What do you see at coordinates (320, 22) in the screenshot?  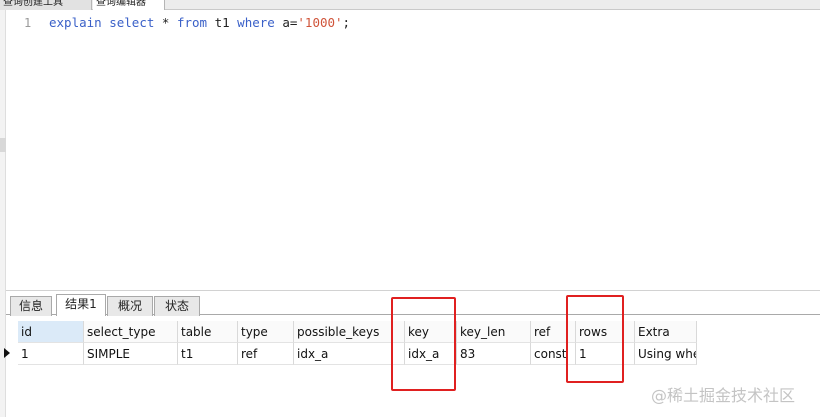 I see `code-token-str: '1000'` at bounding box center [320, 22].